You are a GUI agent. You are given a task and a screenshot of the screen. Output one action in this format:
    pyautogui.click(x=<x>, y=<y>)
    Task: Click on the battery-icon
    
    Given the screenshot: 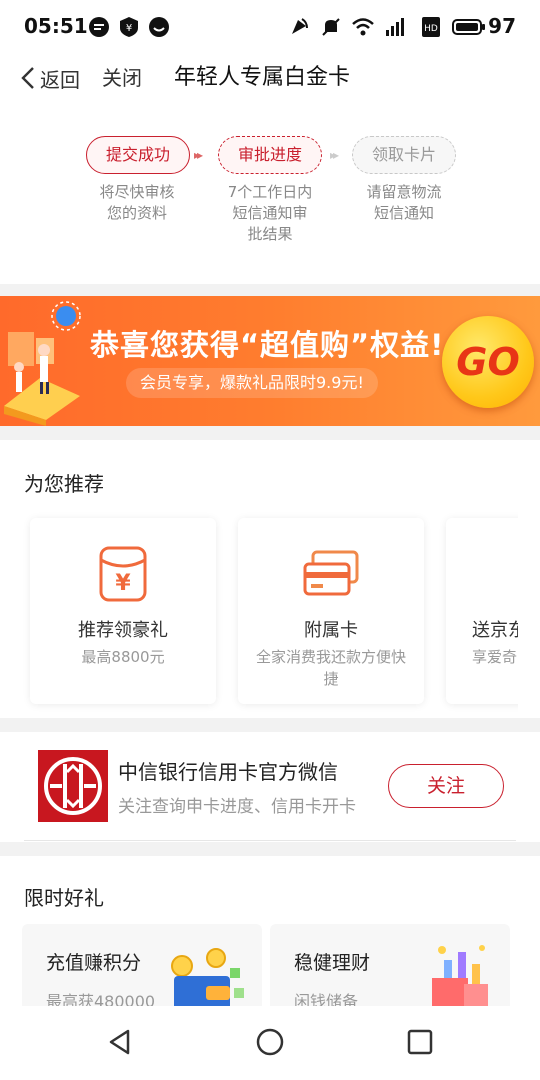 What is the action you would take?
    pyautogui.click(x=468, y=27)
    